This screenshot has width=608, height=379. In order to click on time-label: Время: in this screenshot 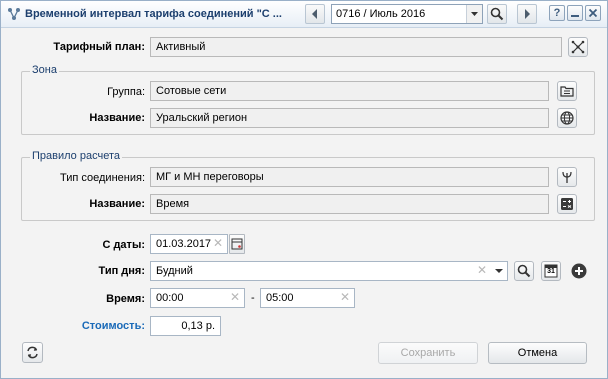, I will do `click(125, 299)`.